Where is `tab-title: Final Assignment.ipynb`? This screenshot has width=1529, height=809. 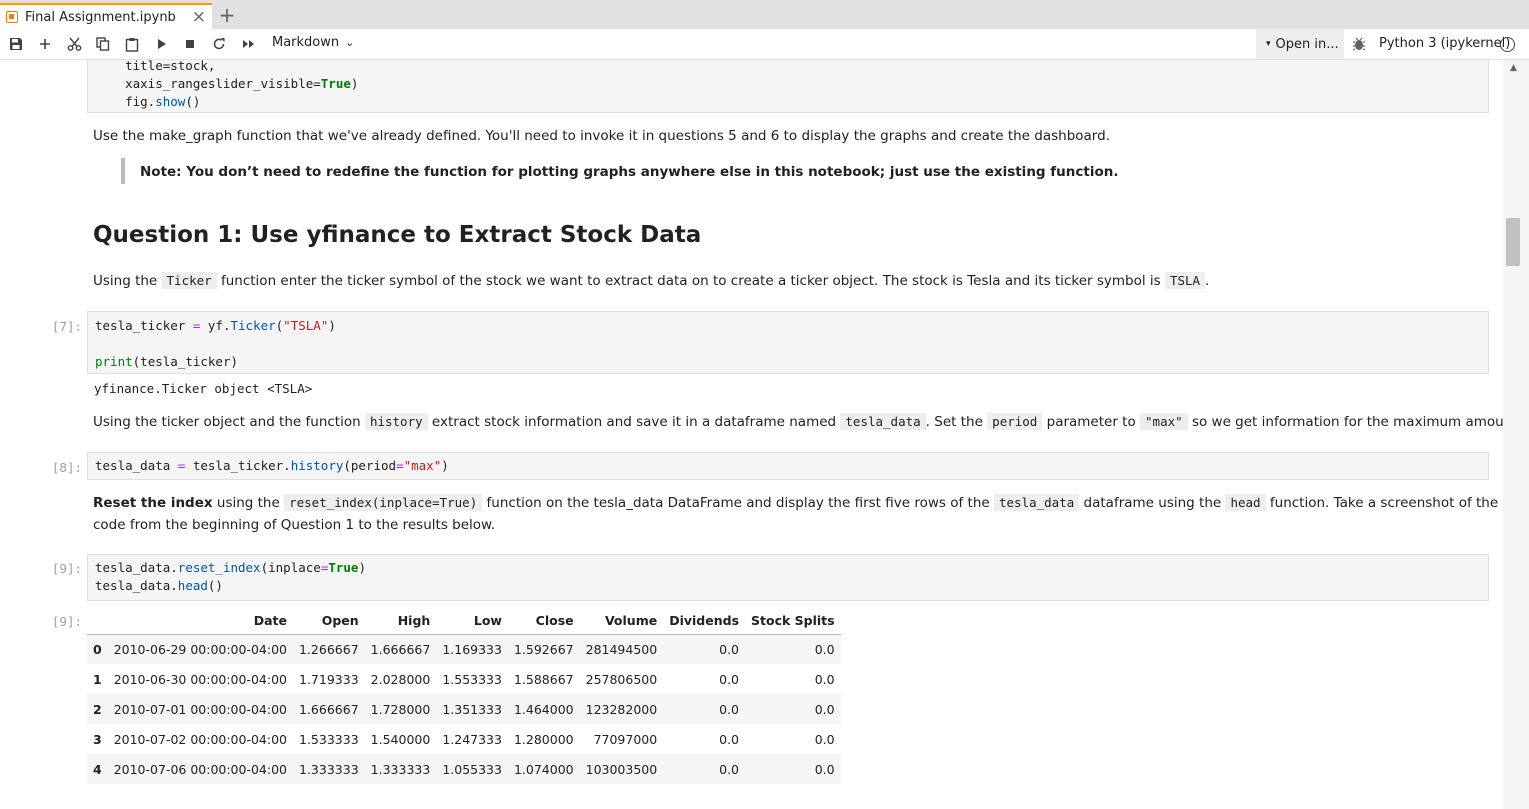
tab-title: Final Assignment.ipynb is located at coordinates (100, 17).